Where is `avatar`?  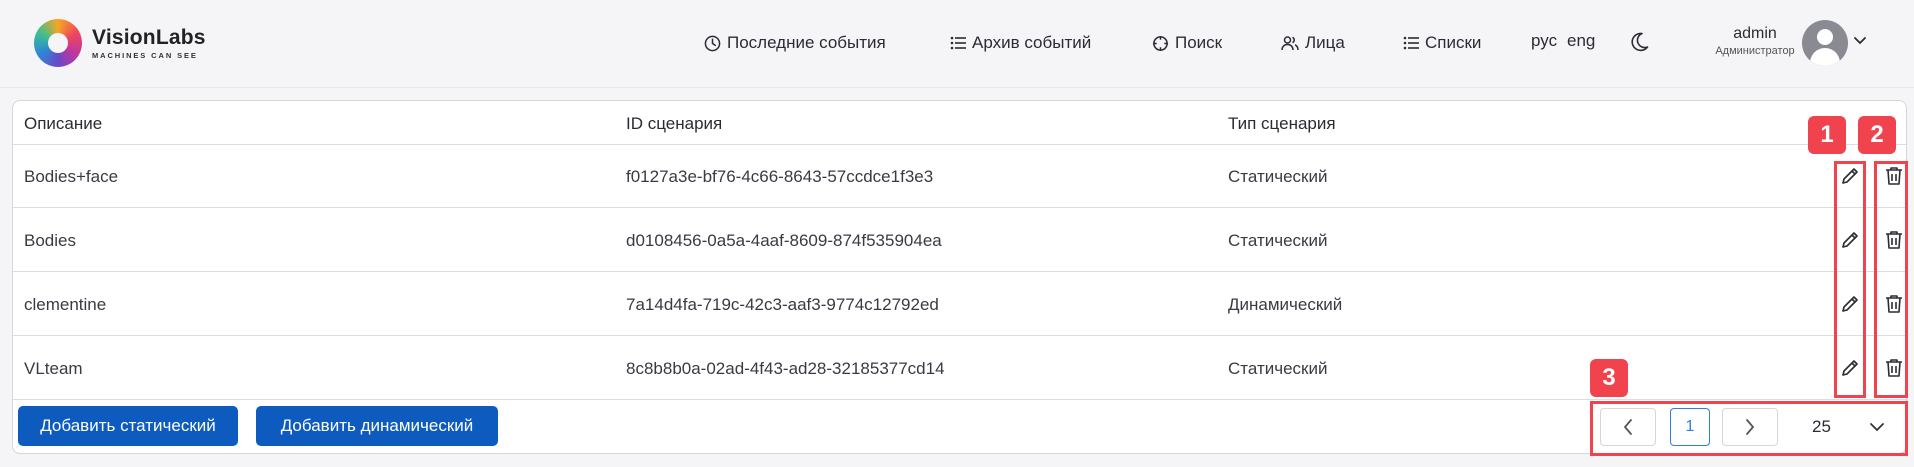
avatar is located at coordinates (1825, 43).